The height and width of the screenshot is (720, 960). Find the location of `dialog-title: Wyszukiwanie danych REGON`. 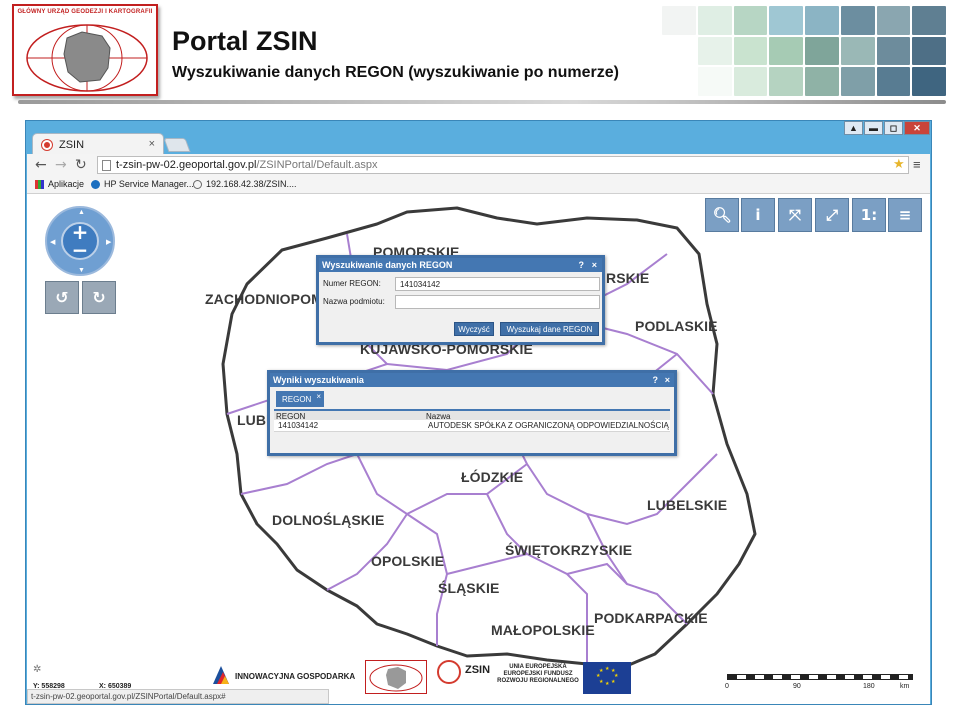

dialog-title: Wyszukiwanie danych REGON is located at coordinates (387, 265).